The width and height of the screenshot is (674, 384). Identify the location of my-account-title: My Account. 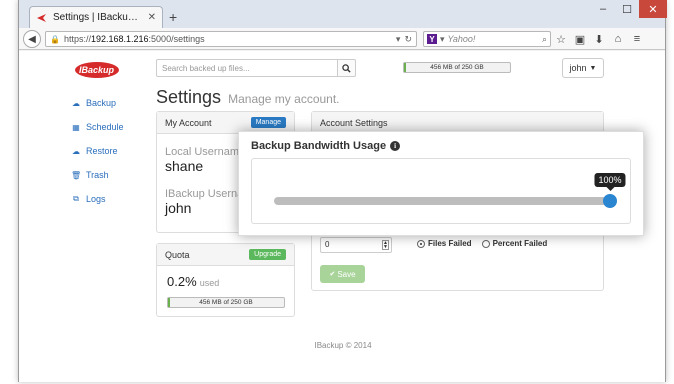
(188, 122).